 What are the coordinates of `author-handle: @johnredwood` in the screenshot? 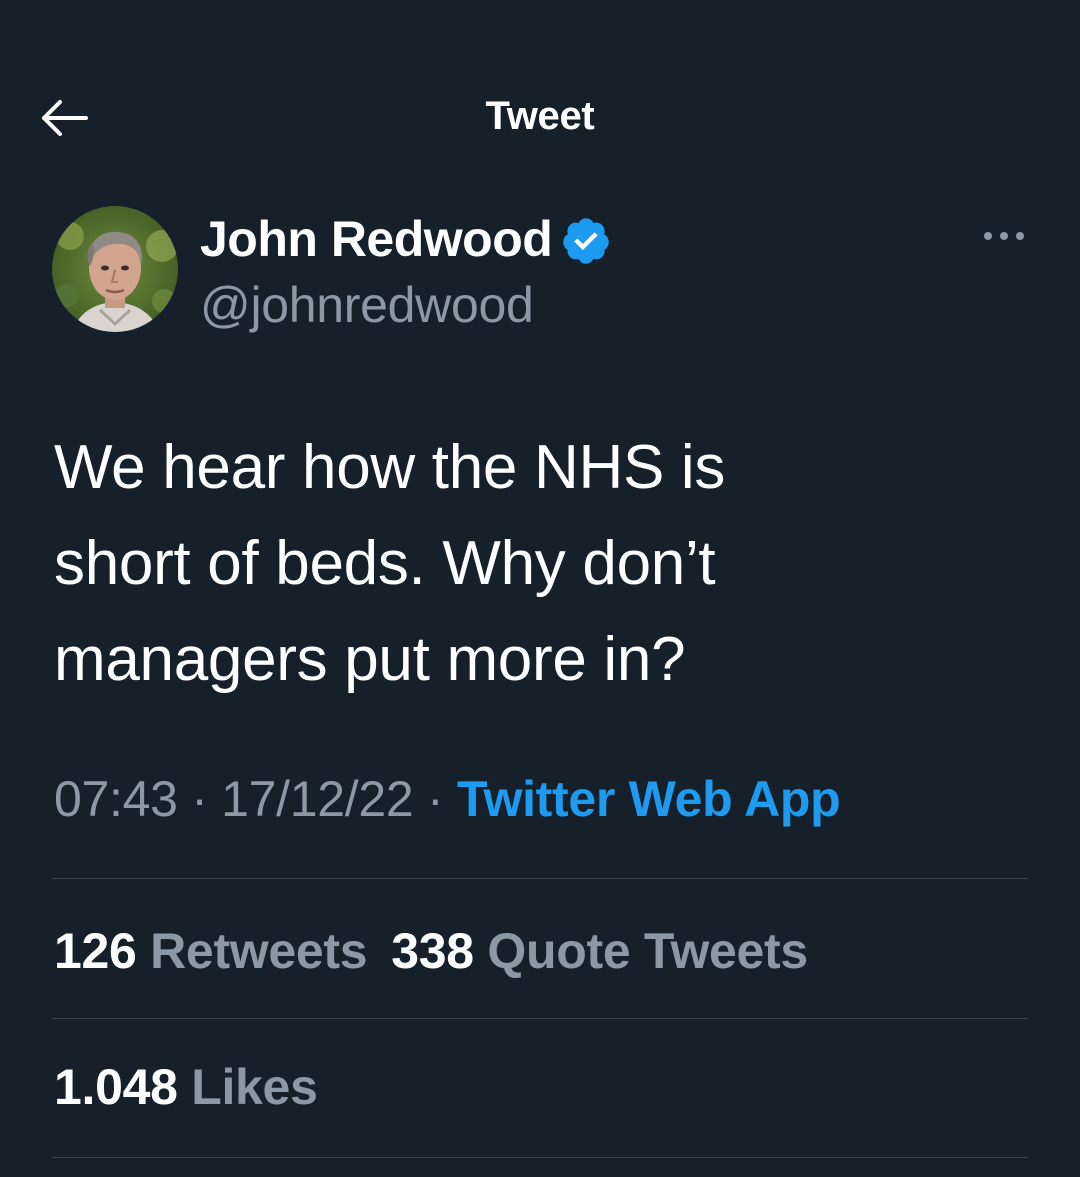 It's located at (406, 305).